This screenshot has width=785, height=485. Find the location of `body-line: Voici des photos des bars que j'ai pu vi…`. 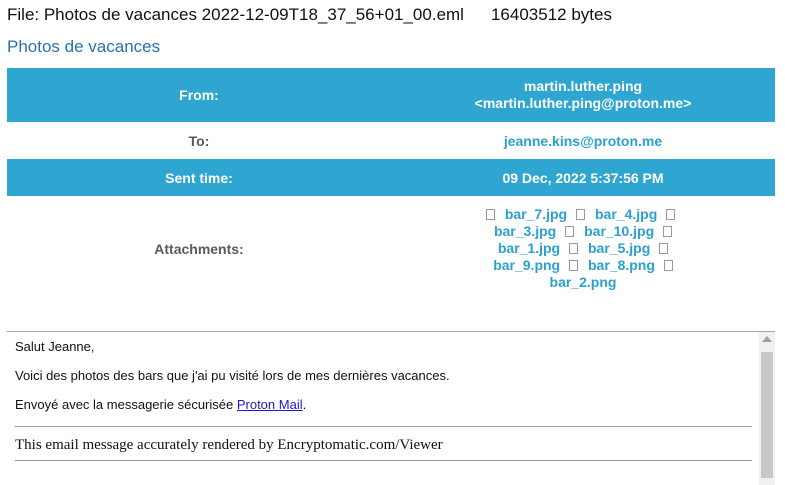

body-line: Voici des photos des bars que j'ai pu vi… is located at coordinates (232, 375).